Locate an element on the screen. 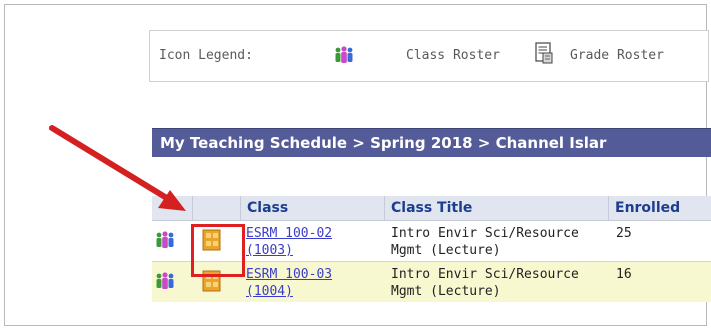  class-section: ESRM 100-03 is located at coordinates (289, 274).